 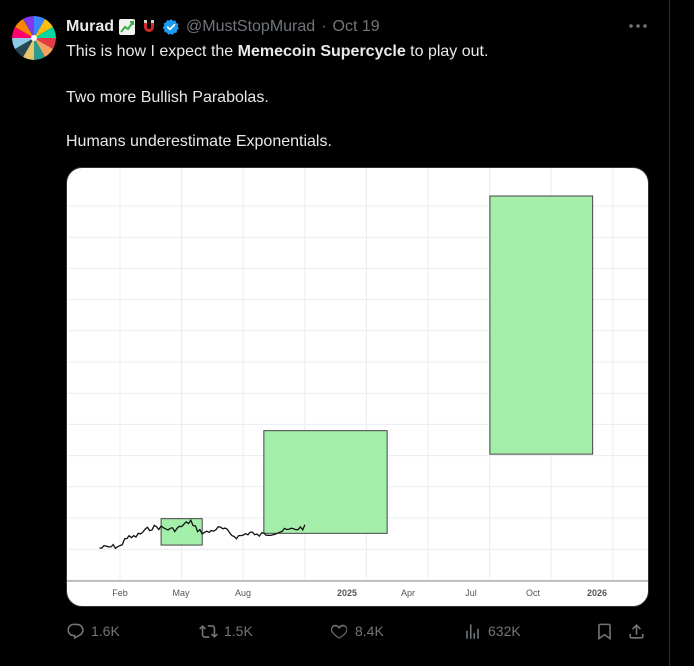 What do you see at coordinates (347, 593) in the screenshot?
I see `x-tick-label: 2025` at bounding box center [347, 593].